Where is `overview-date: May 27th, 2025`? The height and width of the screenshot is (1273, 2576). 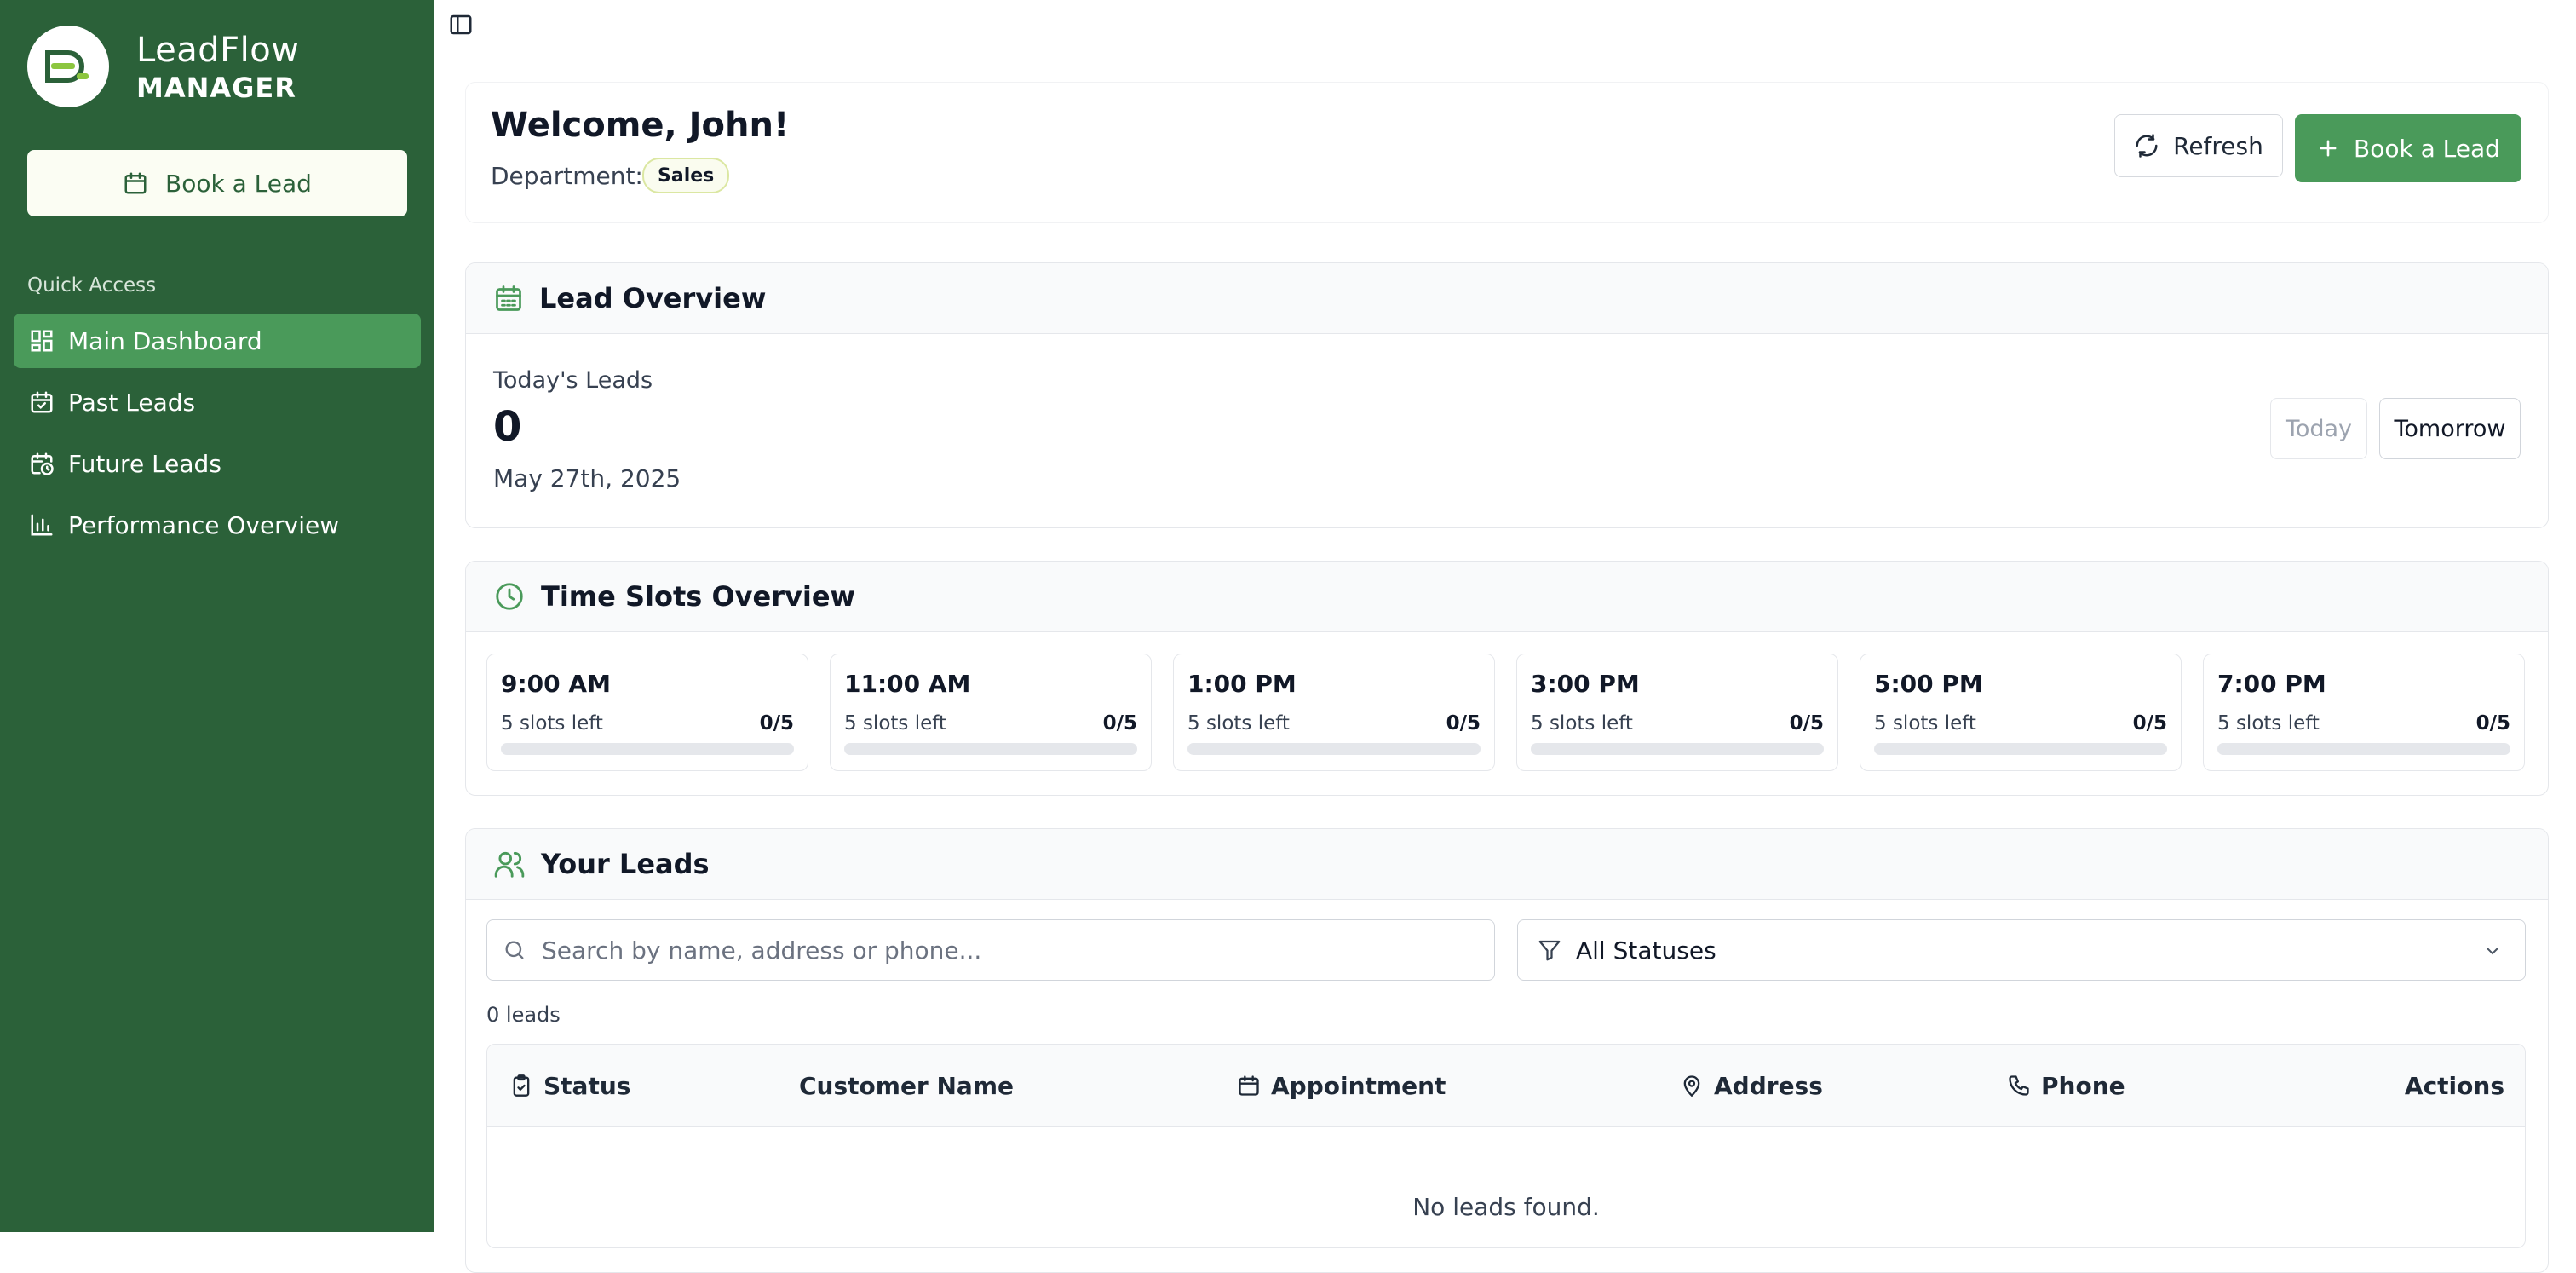 overview-date: May 27th, 2025 is located at coordinates (587, 478).